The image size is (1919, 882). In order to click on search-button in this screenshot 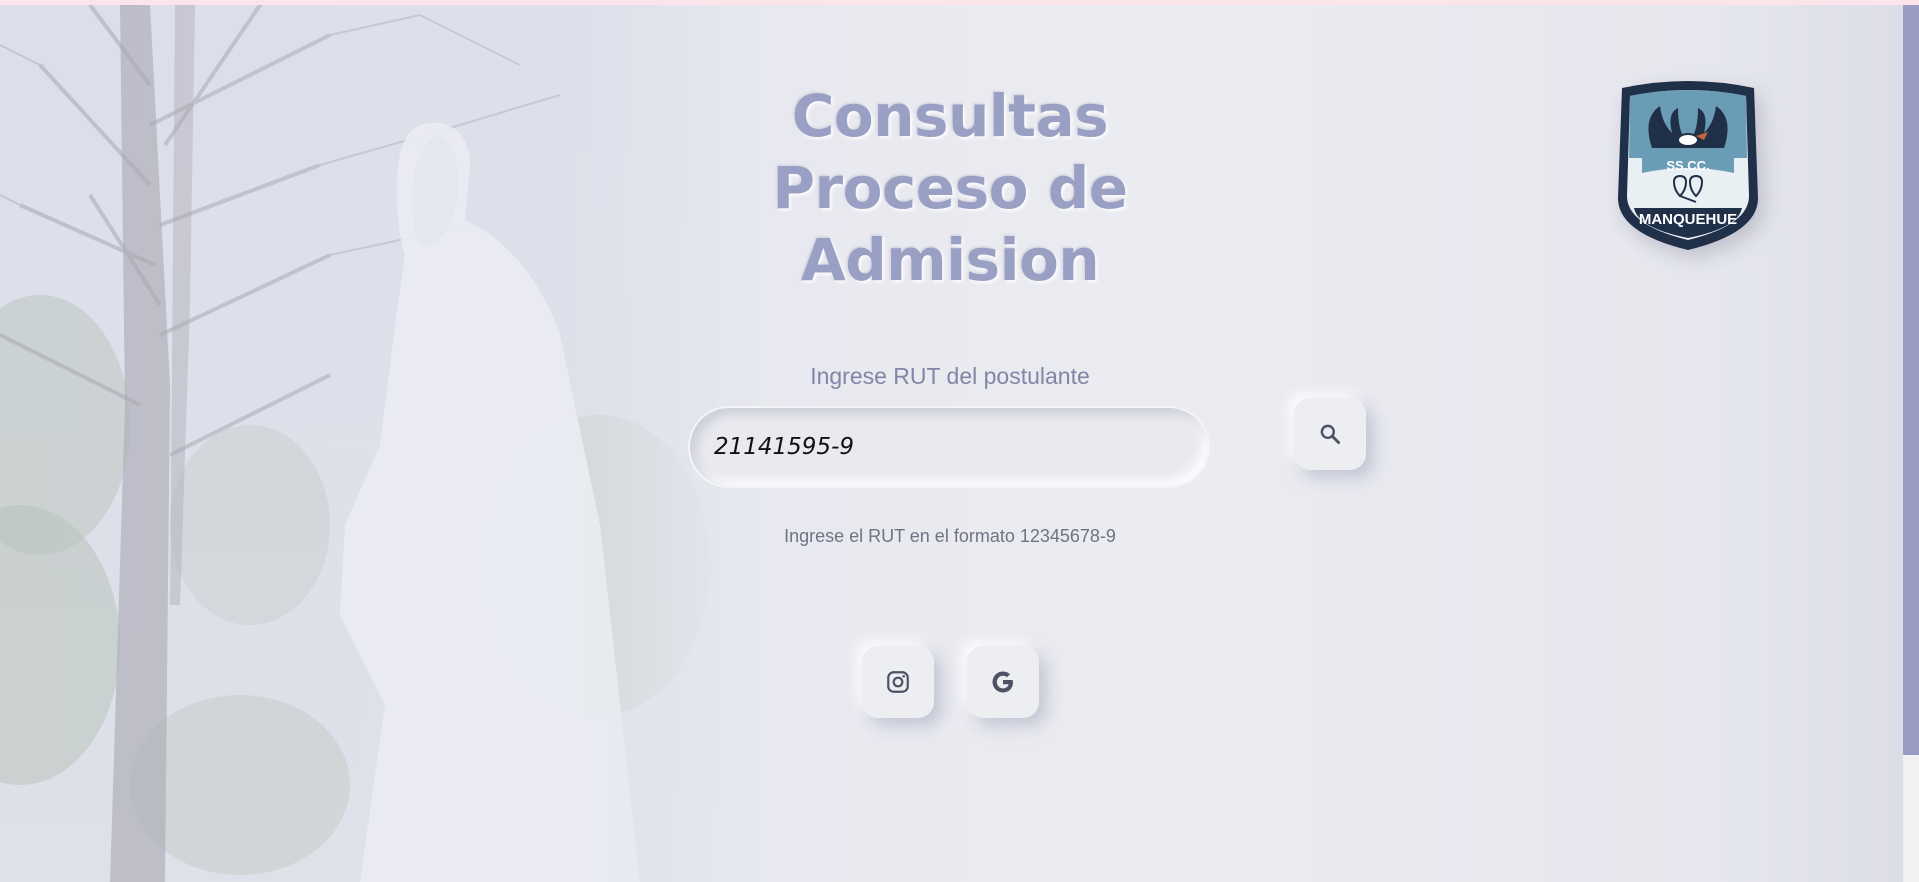, I will do `click(1330, 434)`.